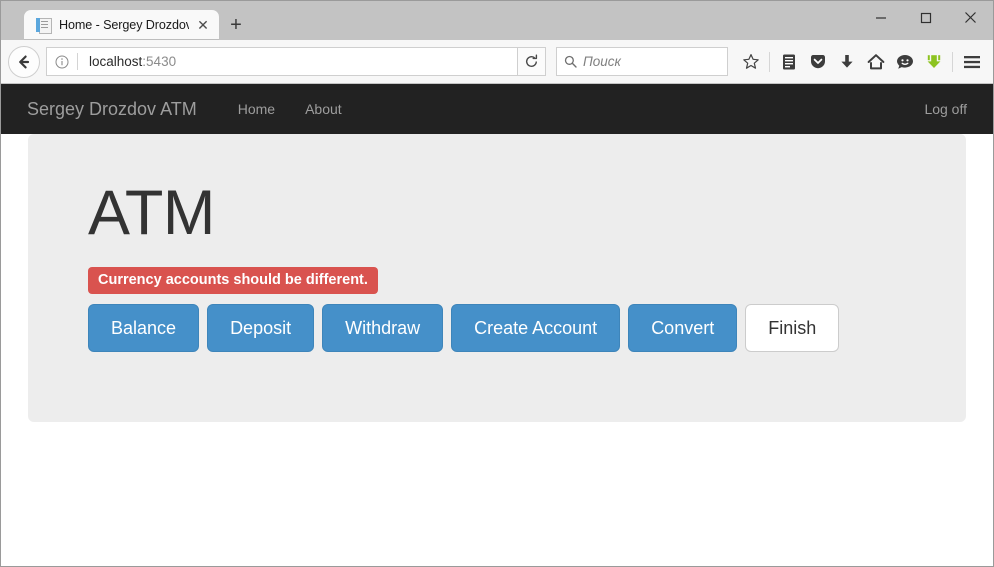 This screenshot has width=994, height=567. I want to click on url-host: localhost, so click(116, 61).